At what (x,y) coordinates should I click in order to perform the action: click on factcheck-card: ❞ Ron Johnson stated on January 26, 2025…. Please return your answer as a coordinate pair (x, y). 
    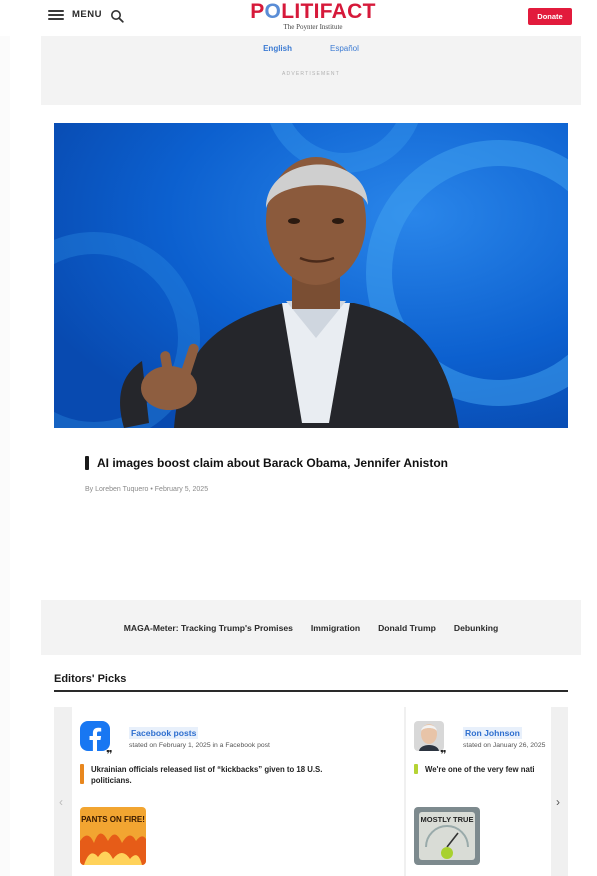
    Looking at the image, I should click on (478, 791).